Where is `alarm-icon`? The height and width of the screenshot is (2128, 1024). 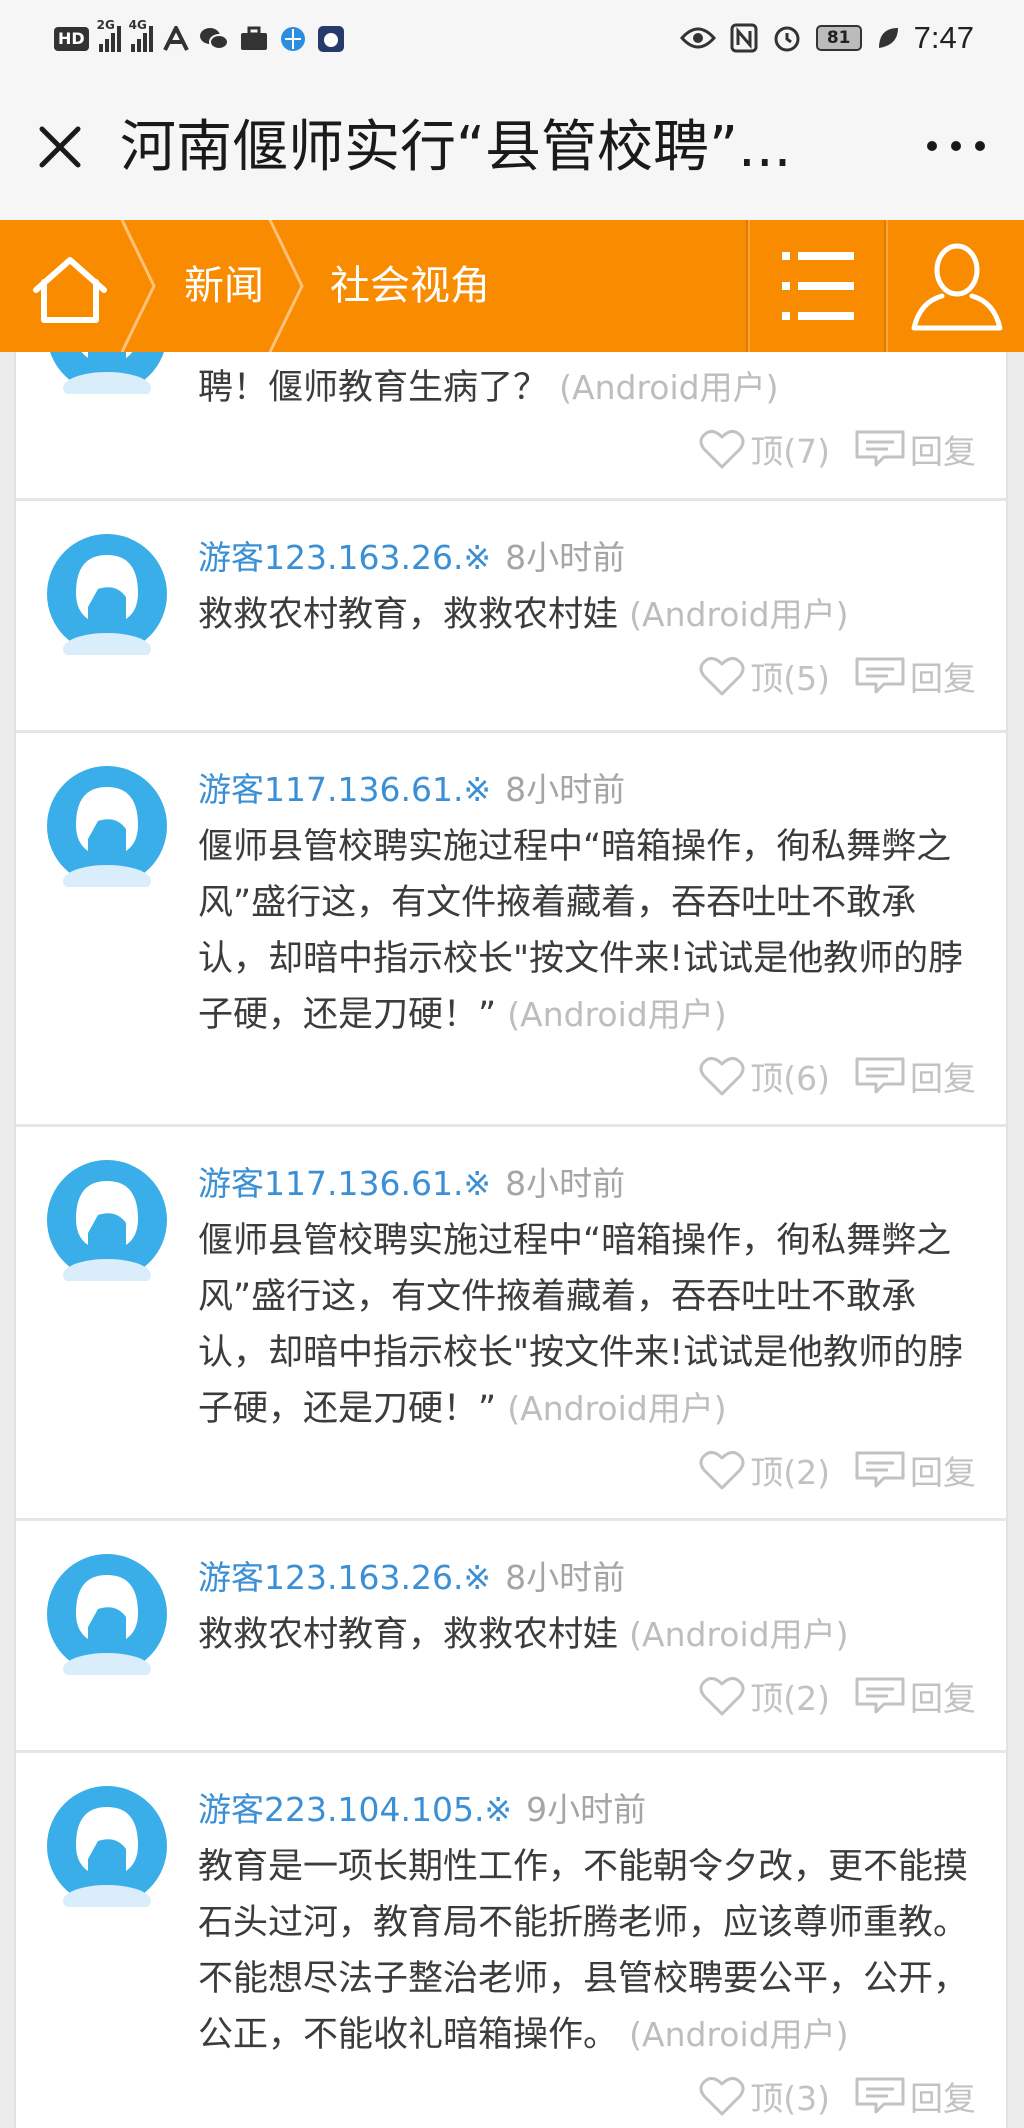 alarm-icon is located at coordinates (787, 39).